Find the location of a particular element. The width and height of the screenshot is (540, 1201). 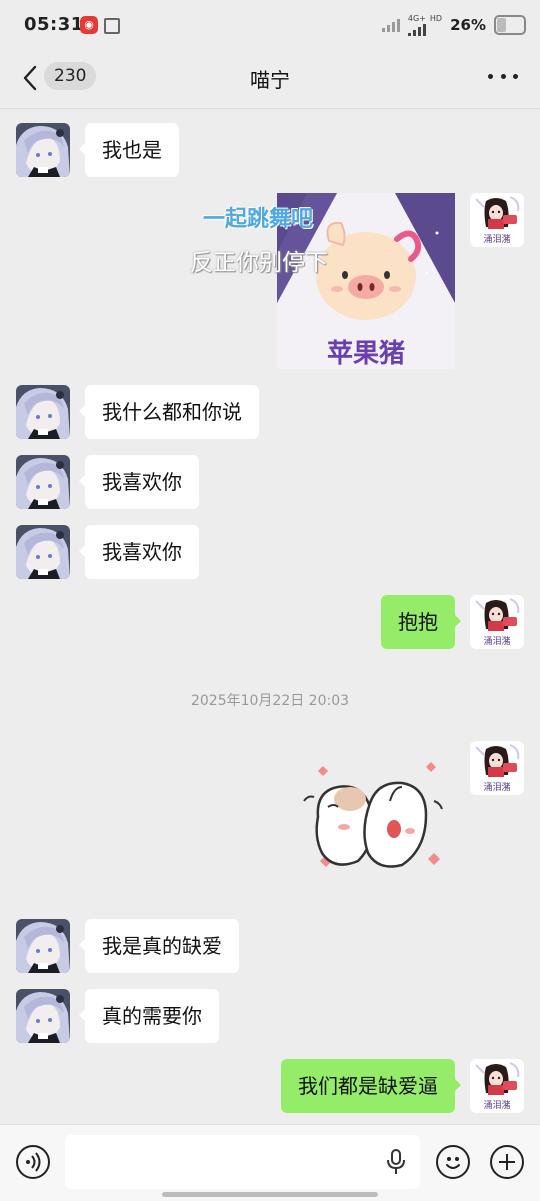

app-notification-icon is located at coordinates (112, 26).